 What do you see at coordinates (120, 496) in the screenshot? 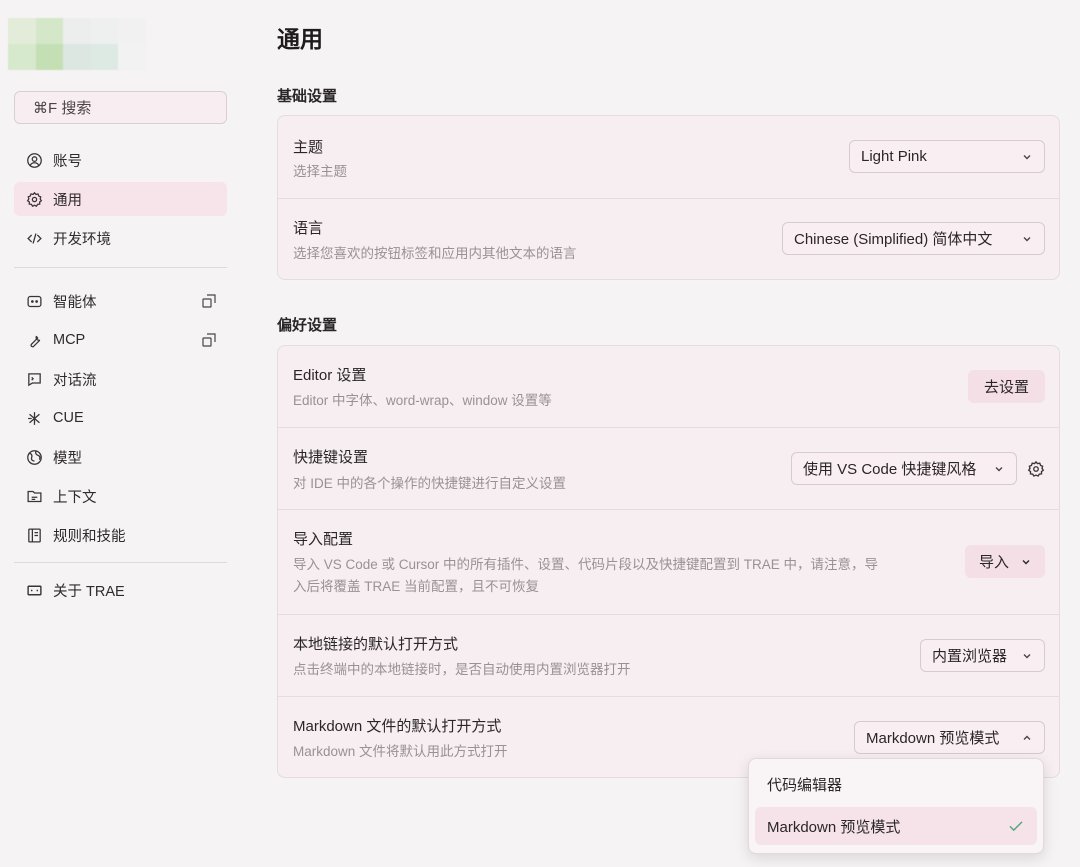
I see `sidebar-item-context: 上下文` at bounding box center [120, 496].